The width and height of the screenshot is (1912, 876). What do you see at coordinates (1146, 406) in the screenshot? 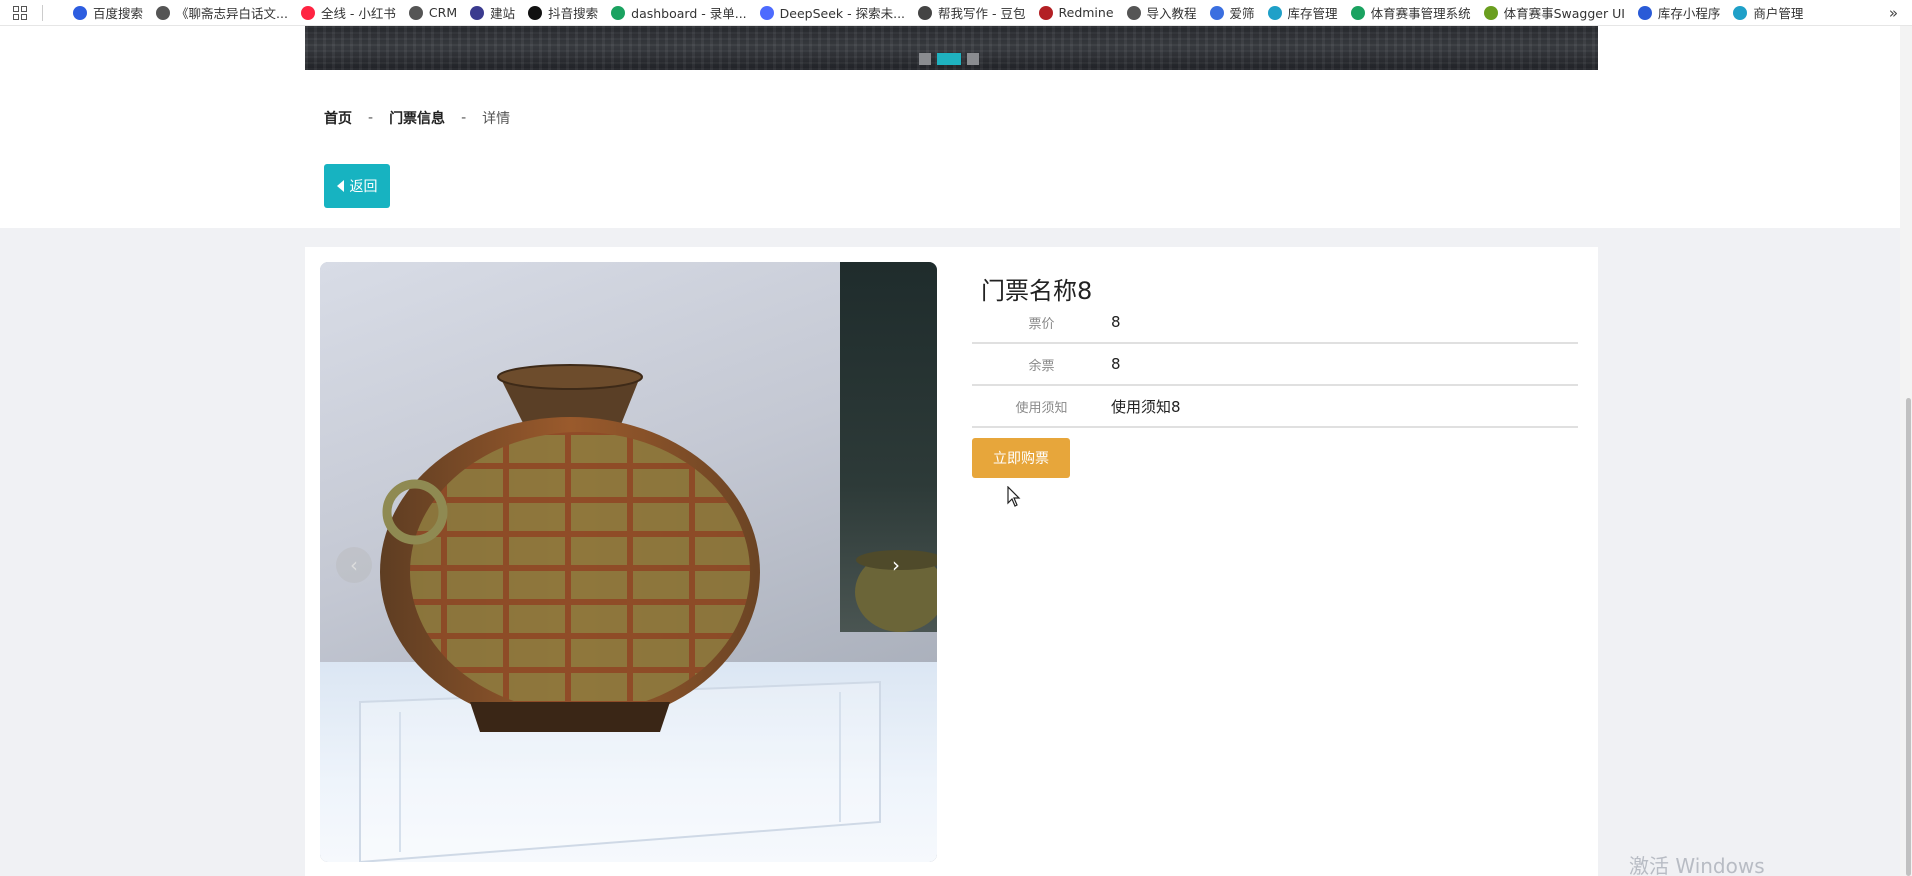
I see `notice-value: 使用须知8` at bounding box center [1146, 406].